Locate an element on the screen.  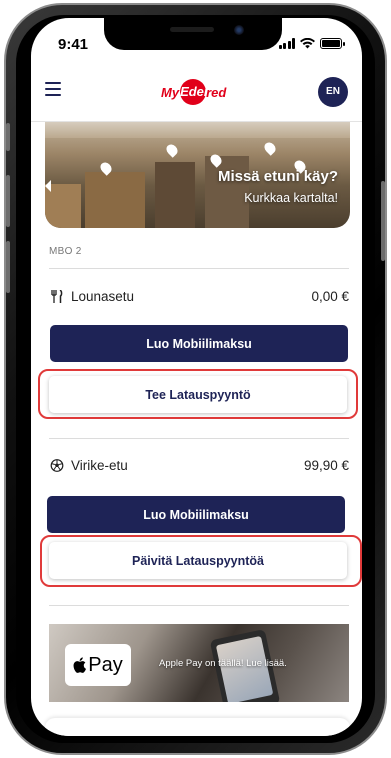
benefit-name: Virike-etu is located at coordinates (99, 465).